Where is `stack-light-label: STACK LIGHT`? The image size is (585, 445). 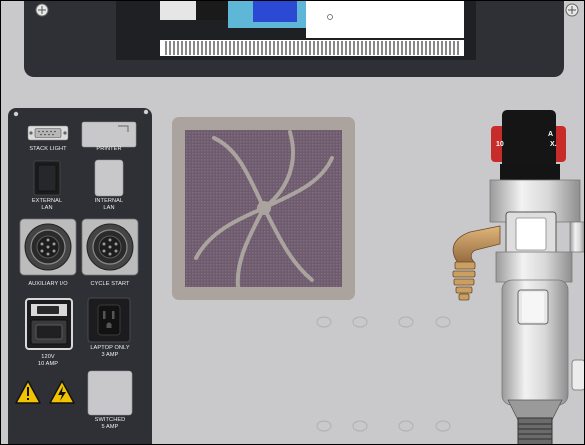 stack-light-label: STACK LIGHT is located at coordinates (48, 149).